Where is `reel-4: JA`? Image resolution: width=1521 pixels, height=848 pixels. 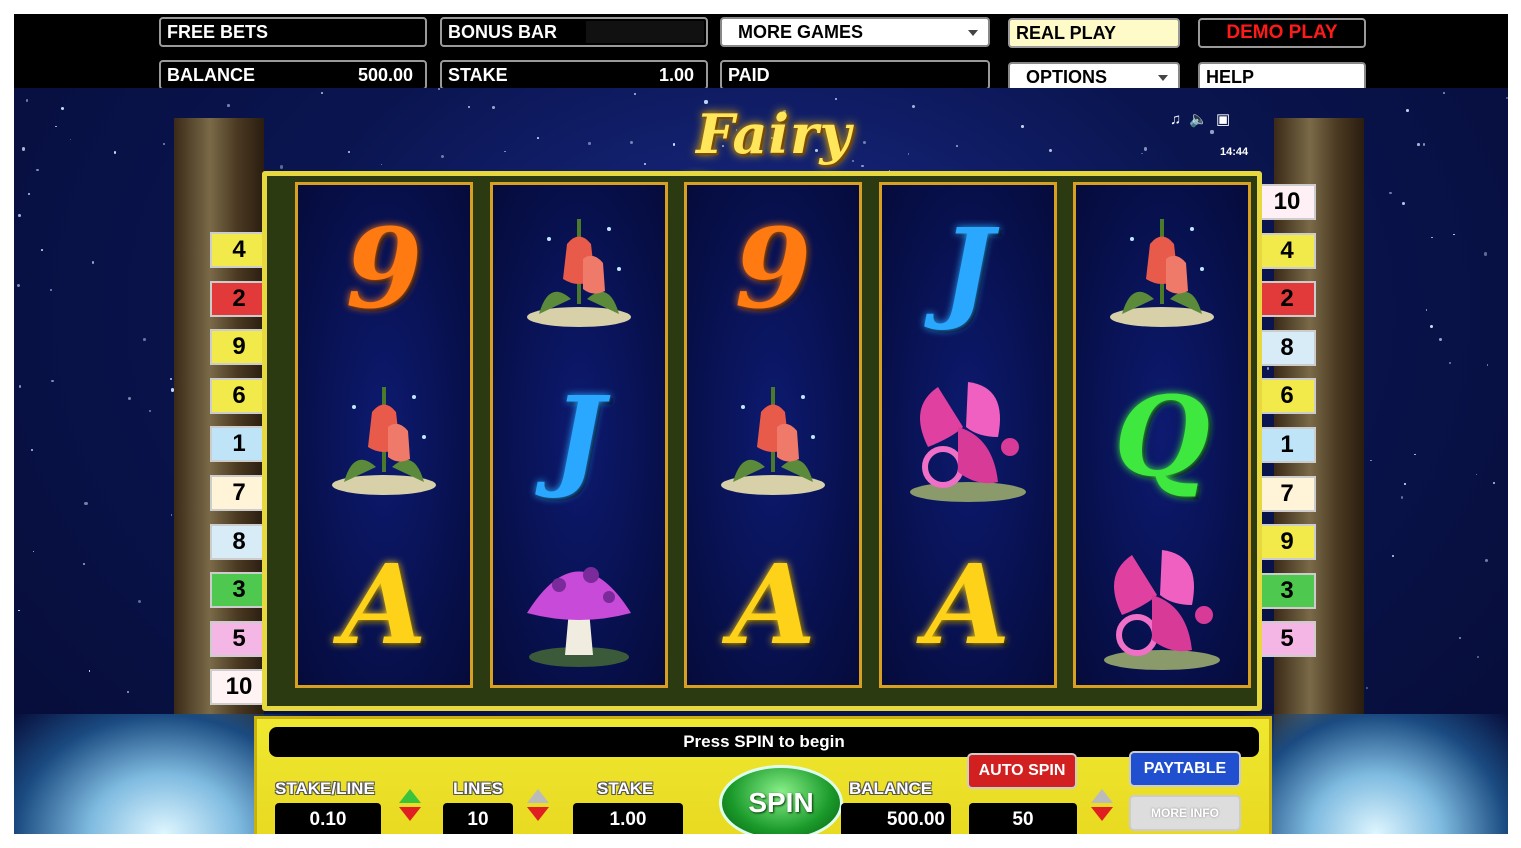 reel-4: JA is located at coordinates (967, 435).